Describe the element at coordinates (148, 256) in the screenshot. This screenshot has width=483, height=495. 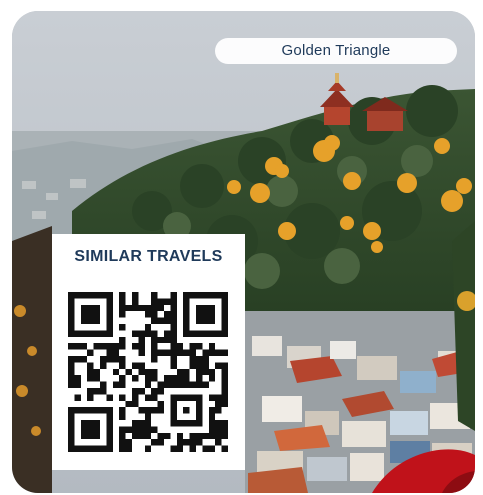
I see `similar-travels-title: SIMILAR TRAVELS` at that location.